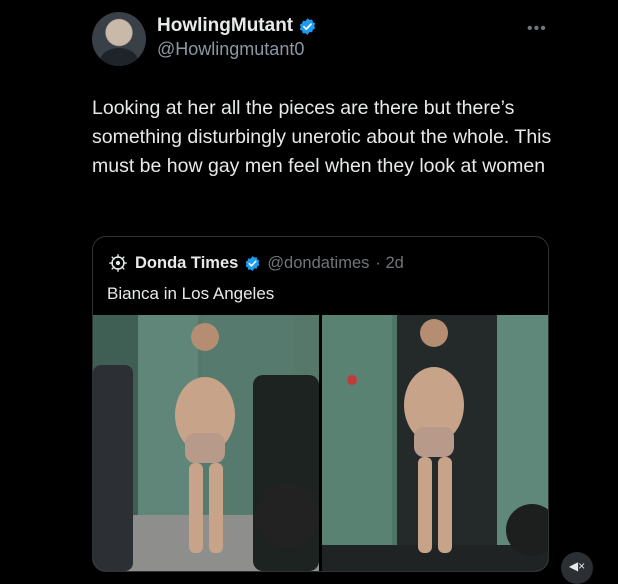  Describe the element at coordinates (537, 29) in the screenshot. I see `more-horizontal-icon: •••` at that location.